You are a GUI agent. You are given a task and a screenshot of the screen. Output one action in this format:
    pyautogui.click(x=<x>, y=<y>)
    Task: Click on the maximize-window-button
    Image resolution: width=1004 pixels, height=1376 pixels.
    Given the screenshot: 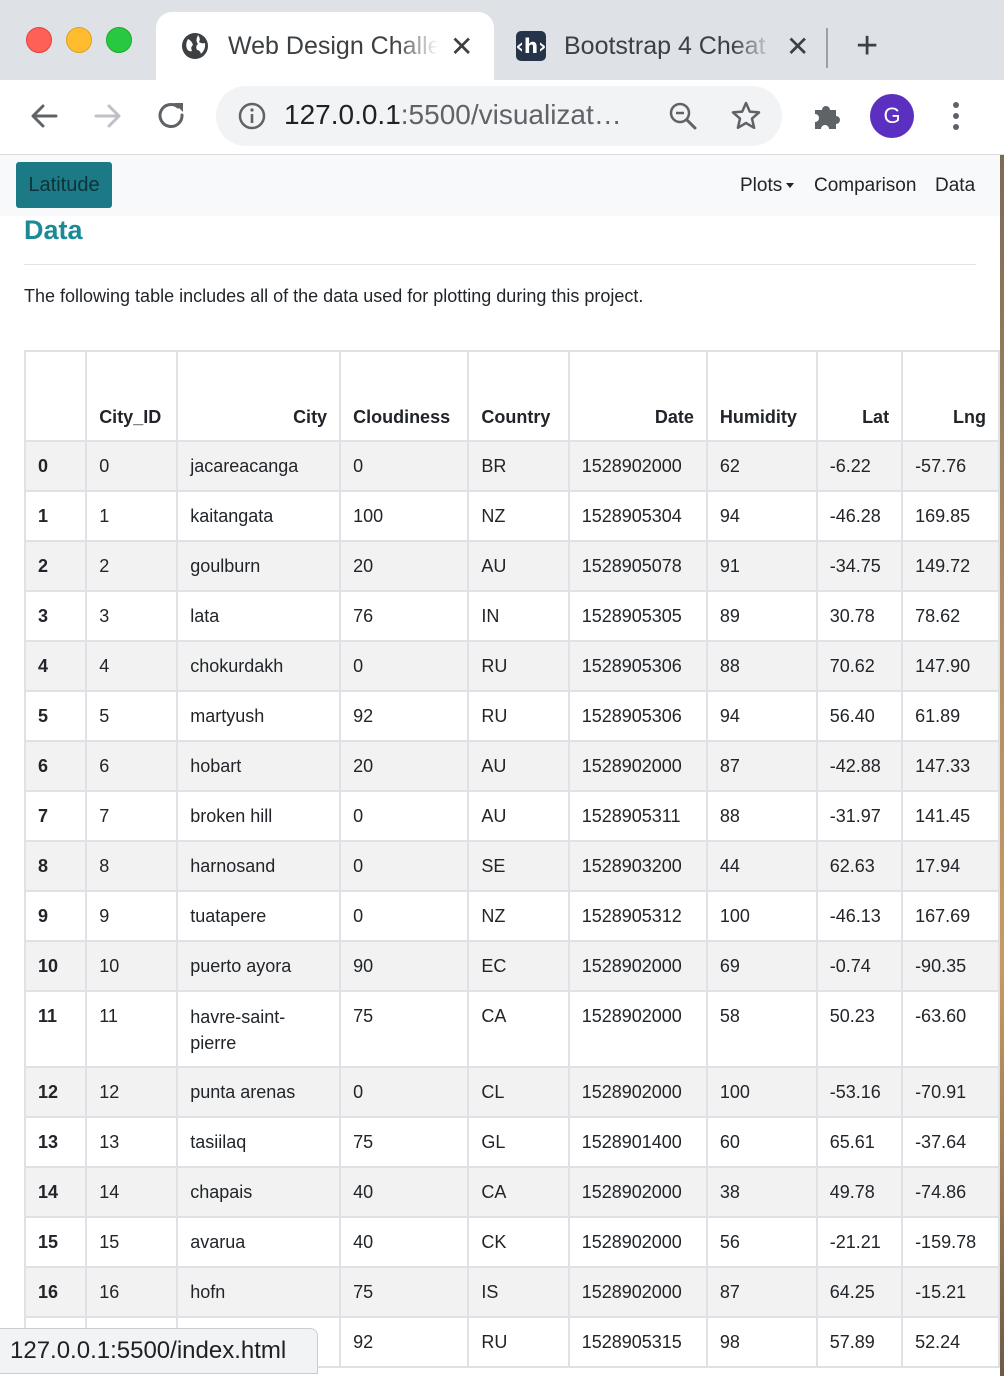 What is the action you would take?
    pyautogui.click(x=119, y=40)
    